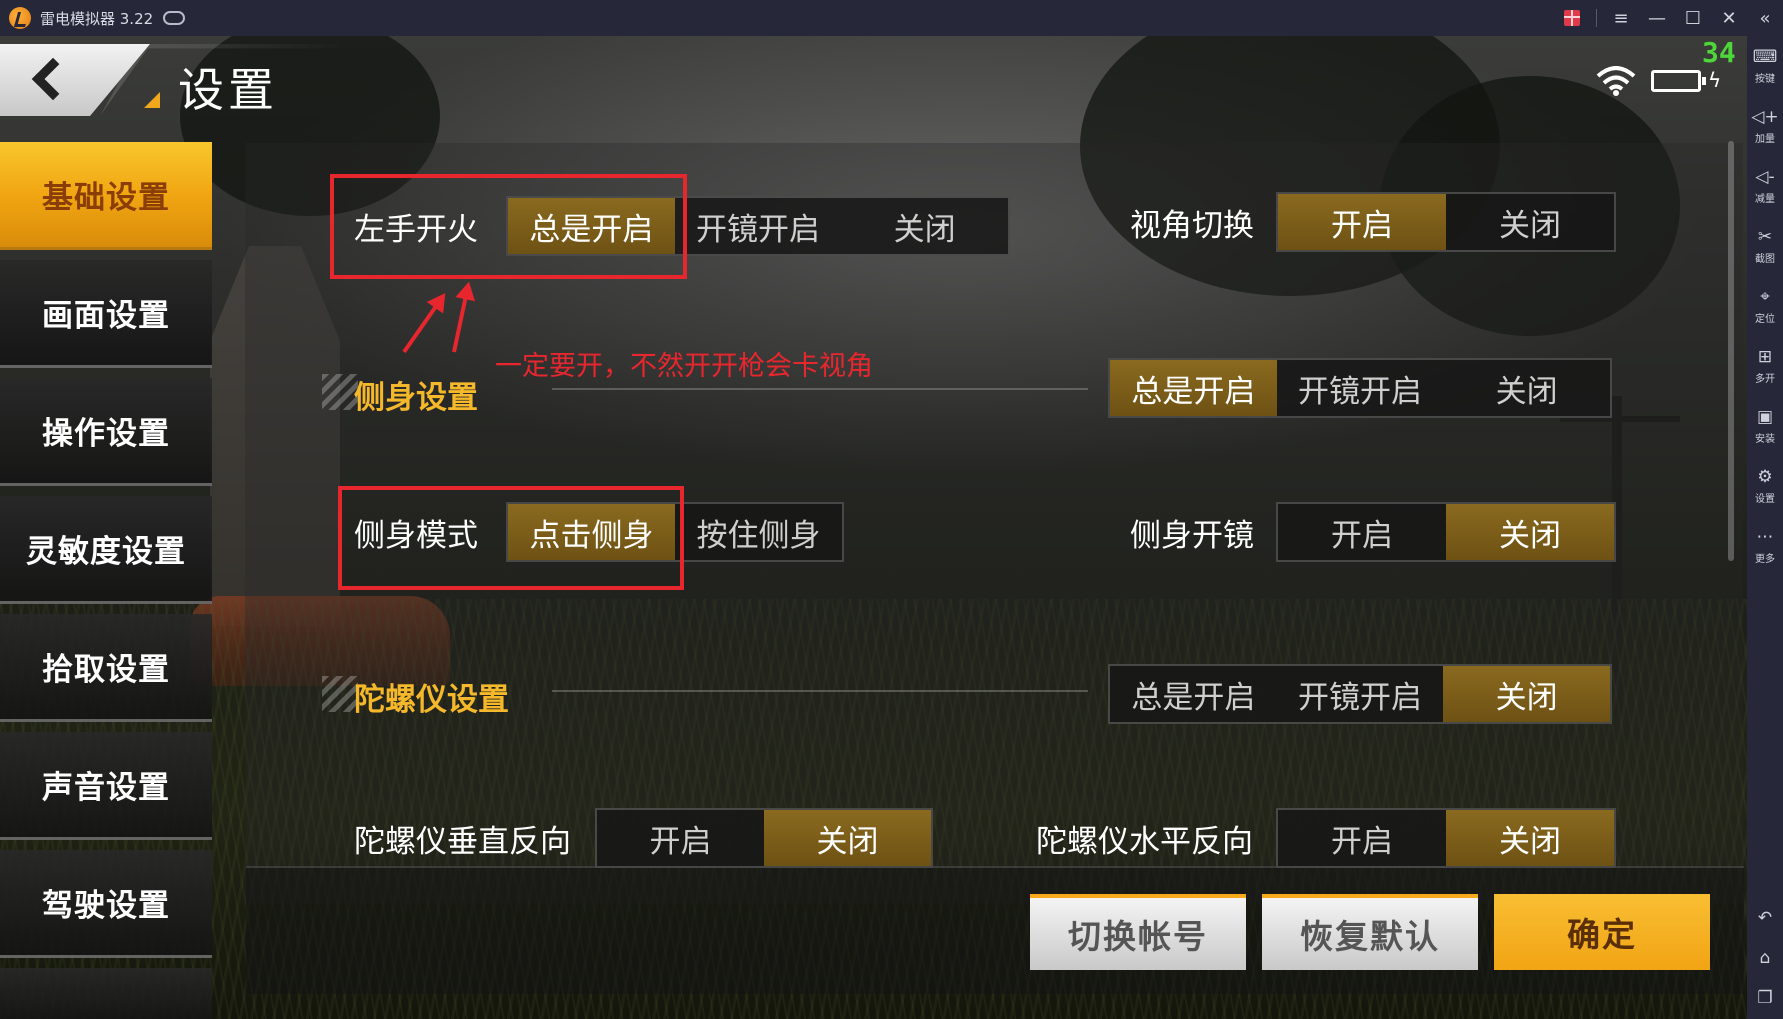 Image resolution: width=1783 pixels, height=1019 pixels. Describe the element at coordinates (820, 691) in the screenshot. I see `section-divider` at that location.